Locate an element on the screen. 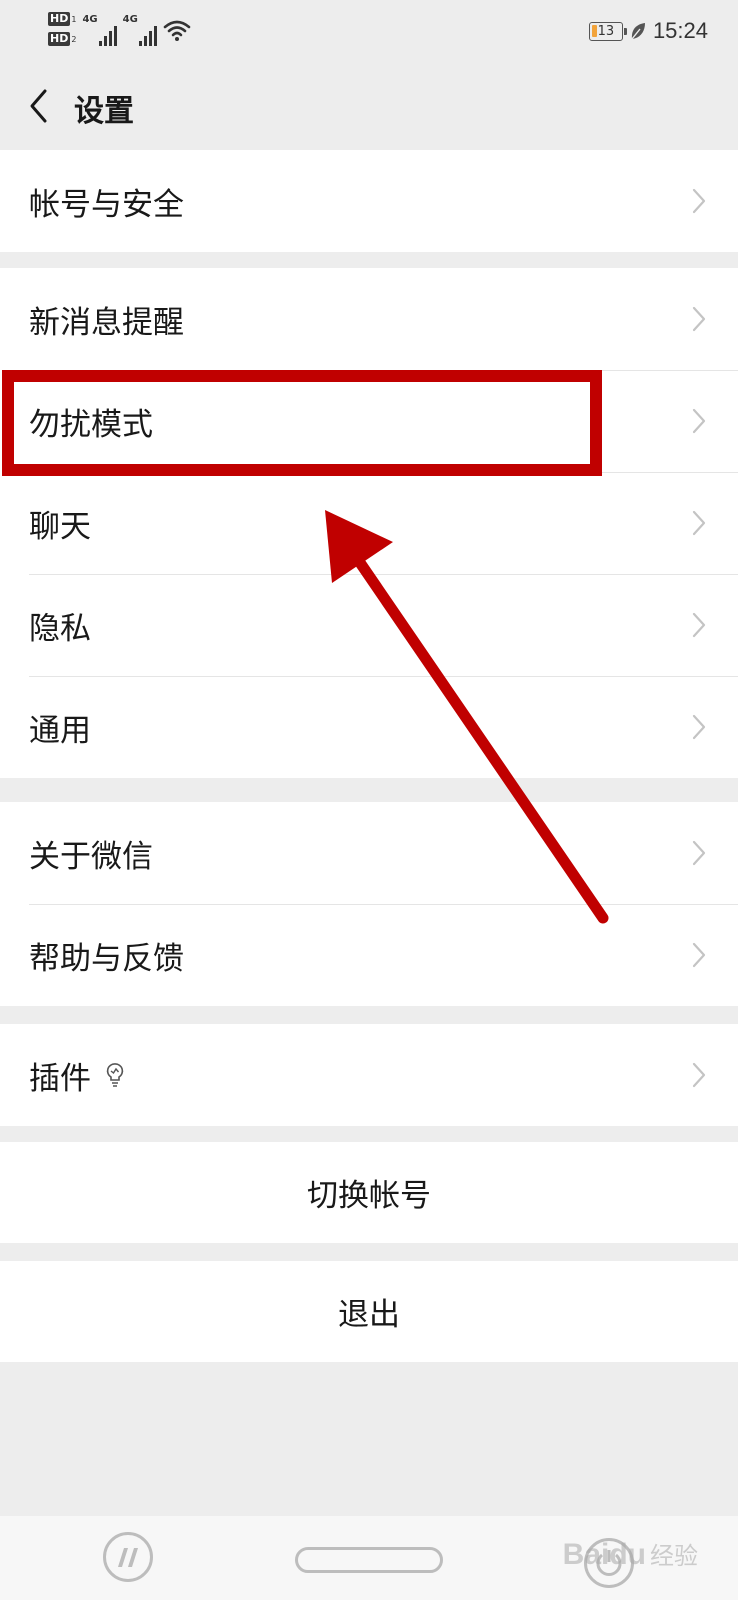  settings-group-about: 关于微信 帮助与反馈 is located at coordinates (369, 904).